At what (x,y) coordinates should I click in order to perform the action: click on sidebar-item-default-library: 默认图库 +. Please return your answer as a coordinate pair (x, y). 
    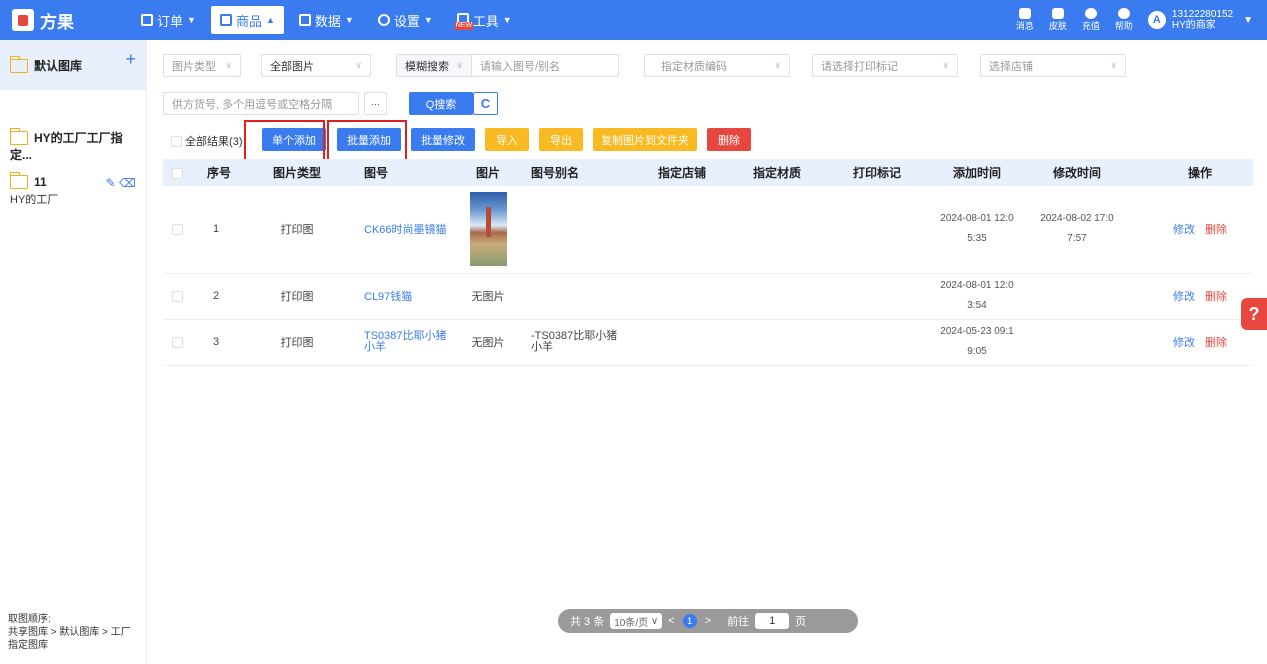
    Looking at the image, I should click on (73, 65).